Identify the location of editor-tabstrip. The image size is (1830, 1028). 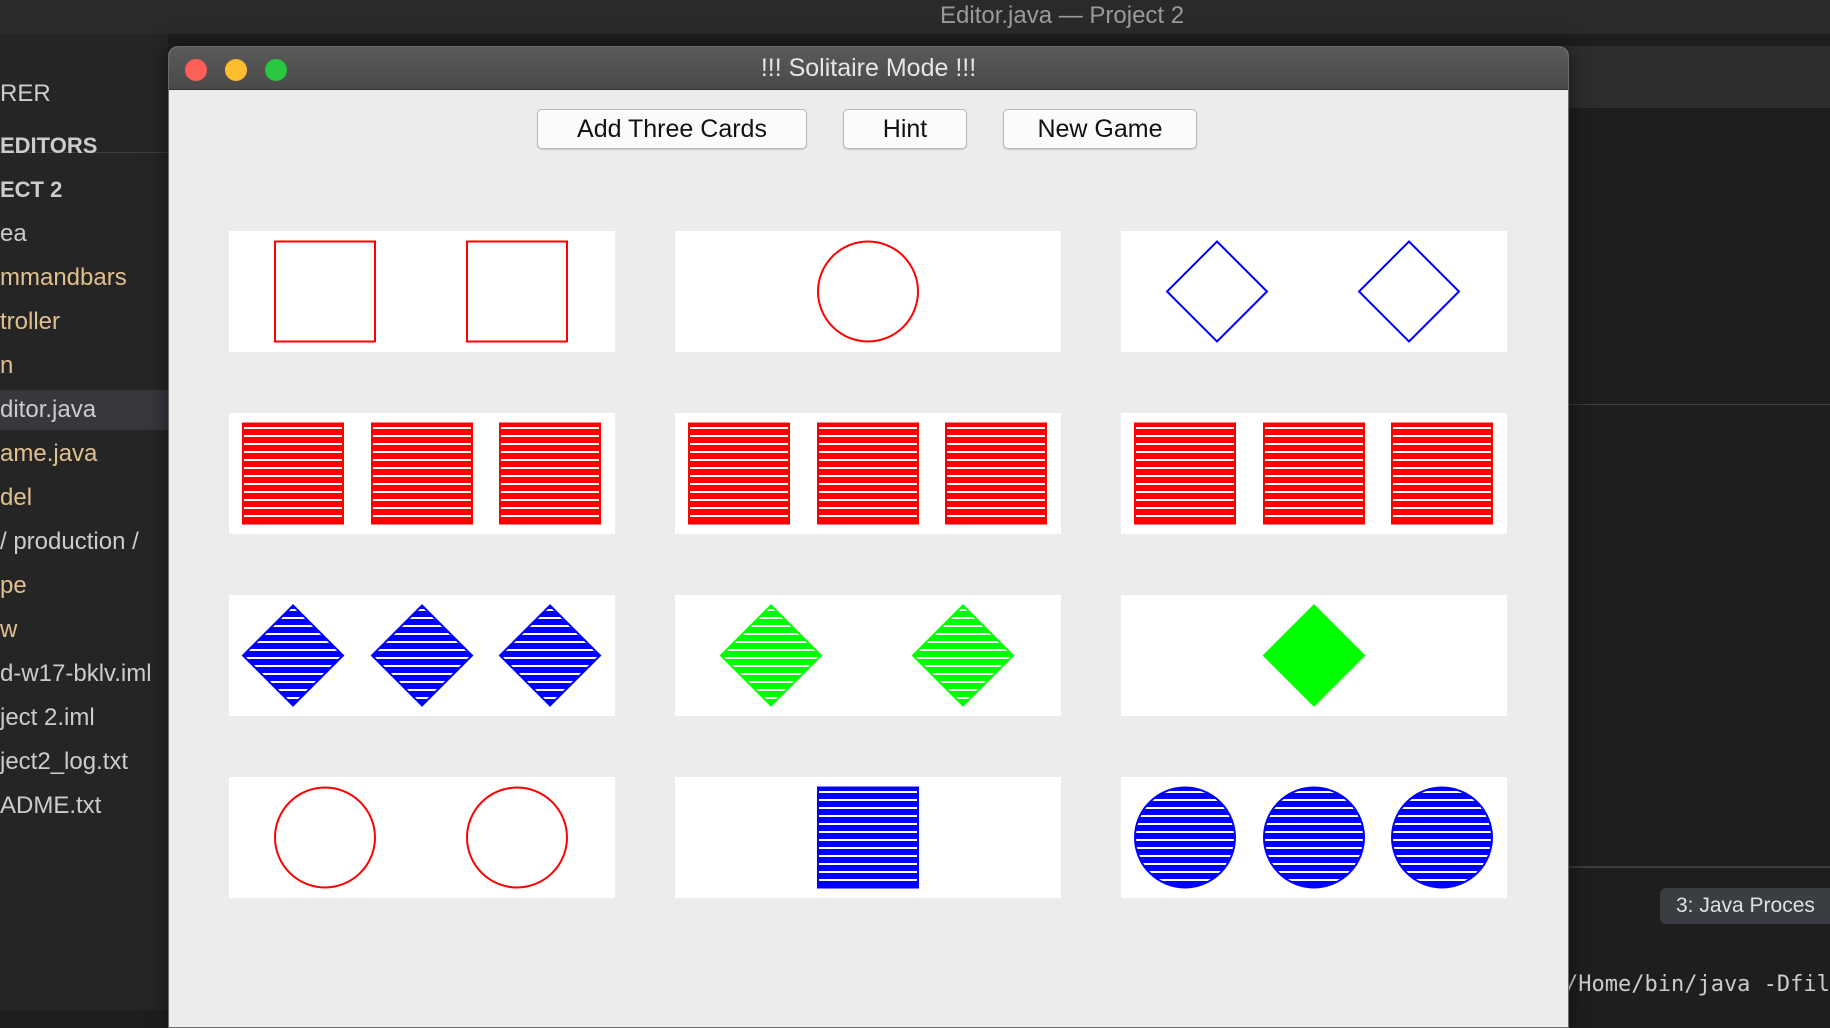
(1697, 77).